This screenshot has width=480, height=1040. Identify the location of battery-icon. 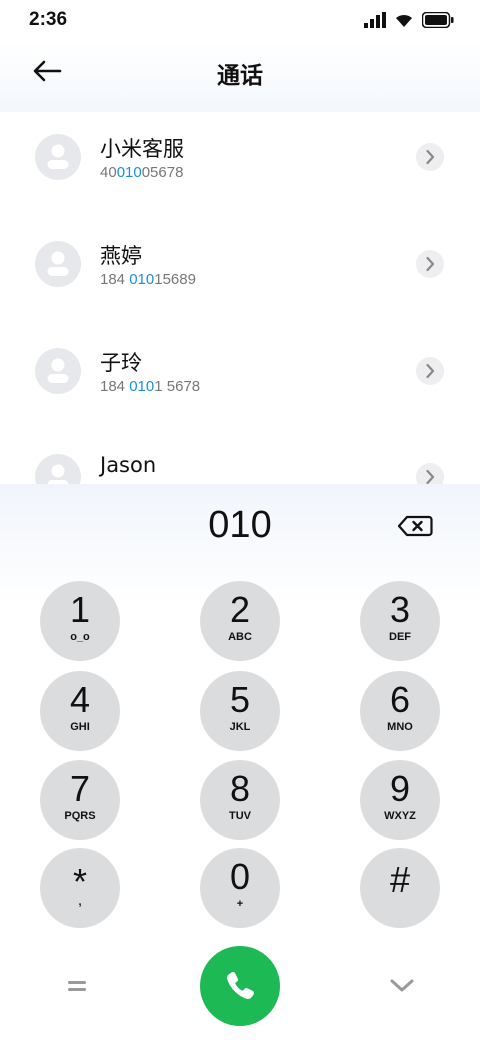
(438, 20).